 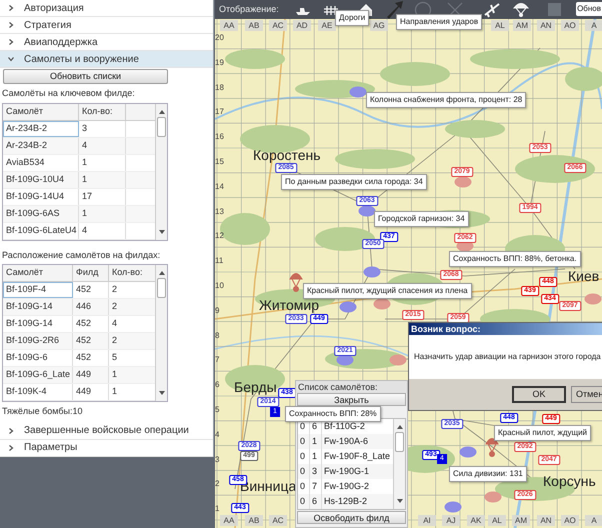 I want to click on table-cell: Bf-109G-6, so click(x=38, y=358).